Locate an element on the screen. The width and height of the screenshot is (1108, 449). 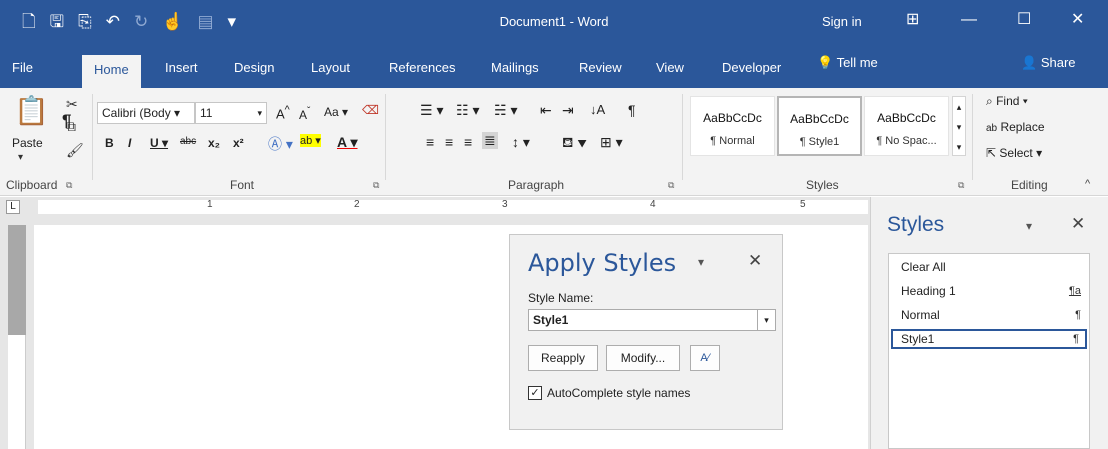
styles-pane-icon: A⁄ is located at coordinates (705, 358).